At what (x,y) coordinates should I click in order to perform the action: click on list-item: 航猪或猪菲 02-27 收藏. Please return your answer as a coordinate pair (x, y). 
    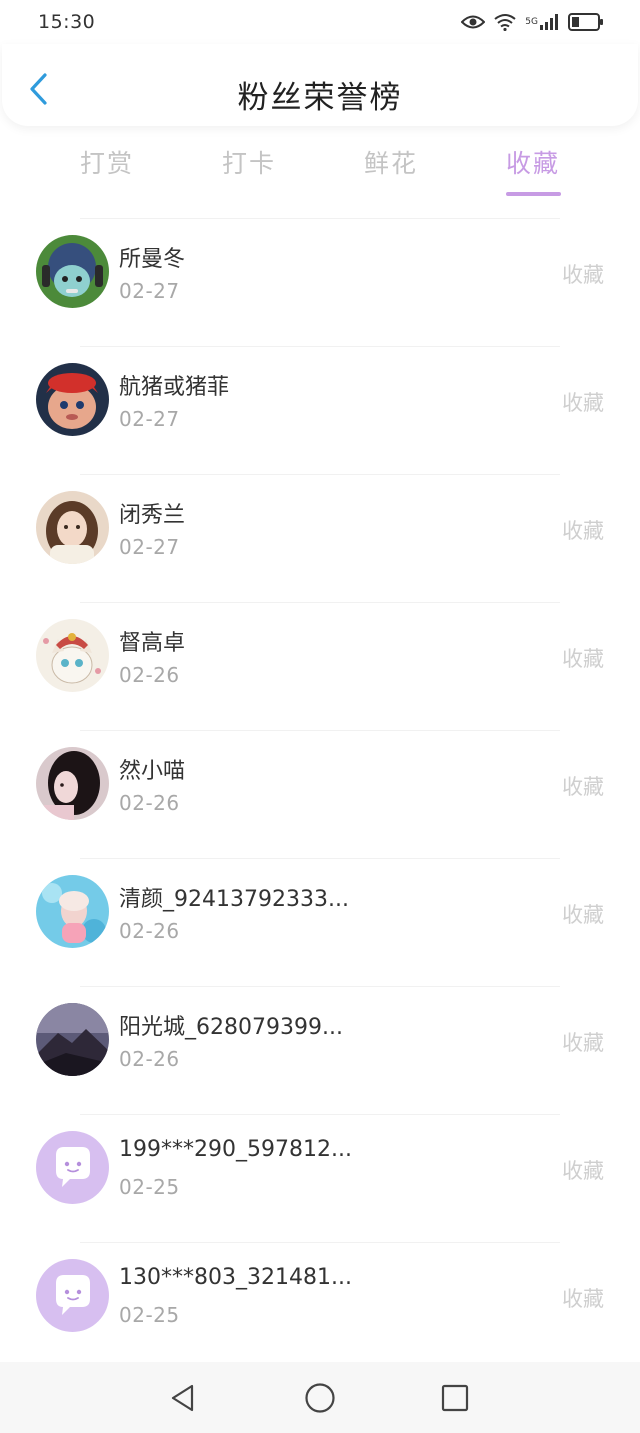
    Looking at the image, I should click on (320, 410).